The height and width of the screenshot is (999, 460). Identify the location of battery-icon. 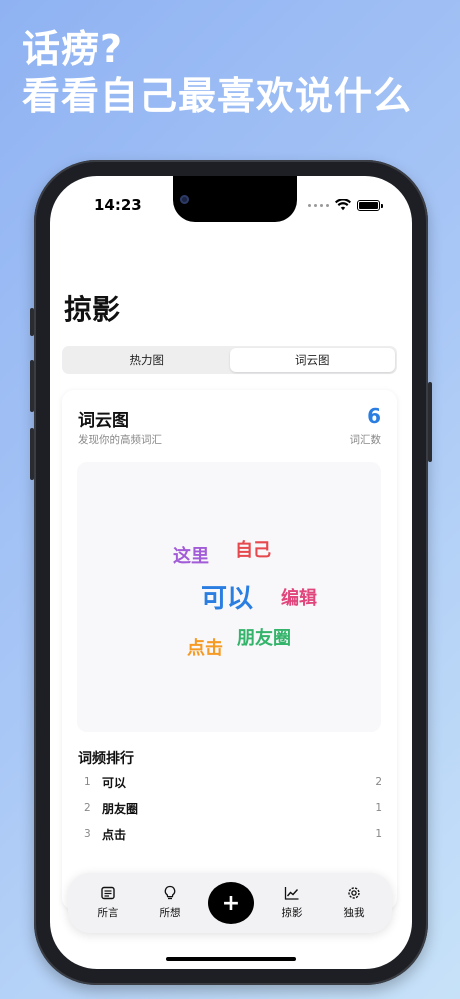
(370, 205).